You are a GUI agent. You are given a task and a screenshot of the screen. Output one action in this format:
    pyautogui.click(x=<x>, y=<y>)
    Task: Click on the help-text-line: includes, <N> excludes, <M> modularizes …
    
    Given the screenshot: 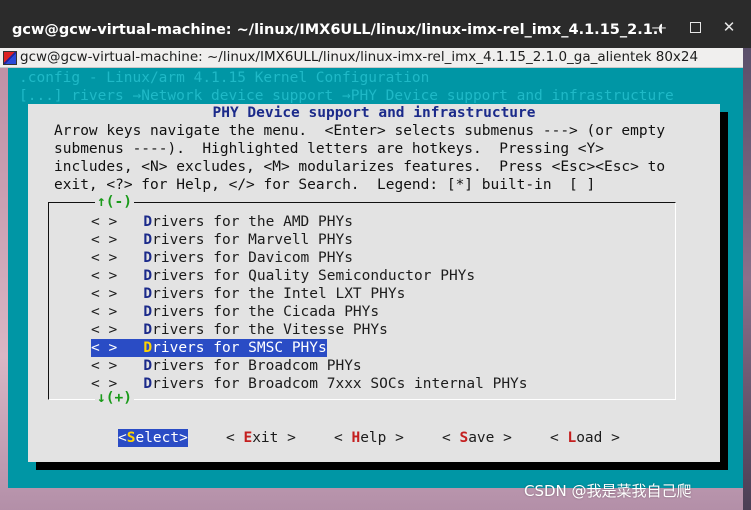 What is the action you would take?
    pyautogui.click(x=360, y=167)
    